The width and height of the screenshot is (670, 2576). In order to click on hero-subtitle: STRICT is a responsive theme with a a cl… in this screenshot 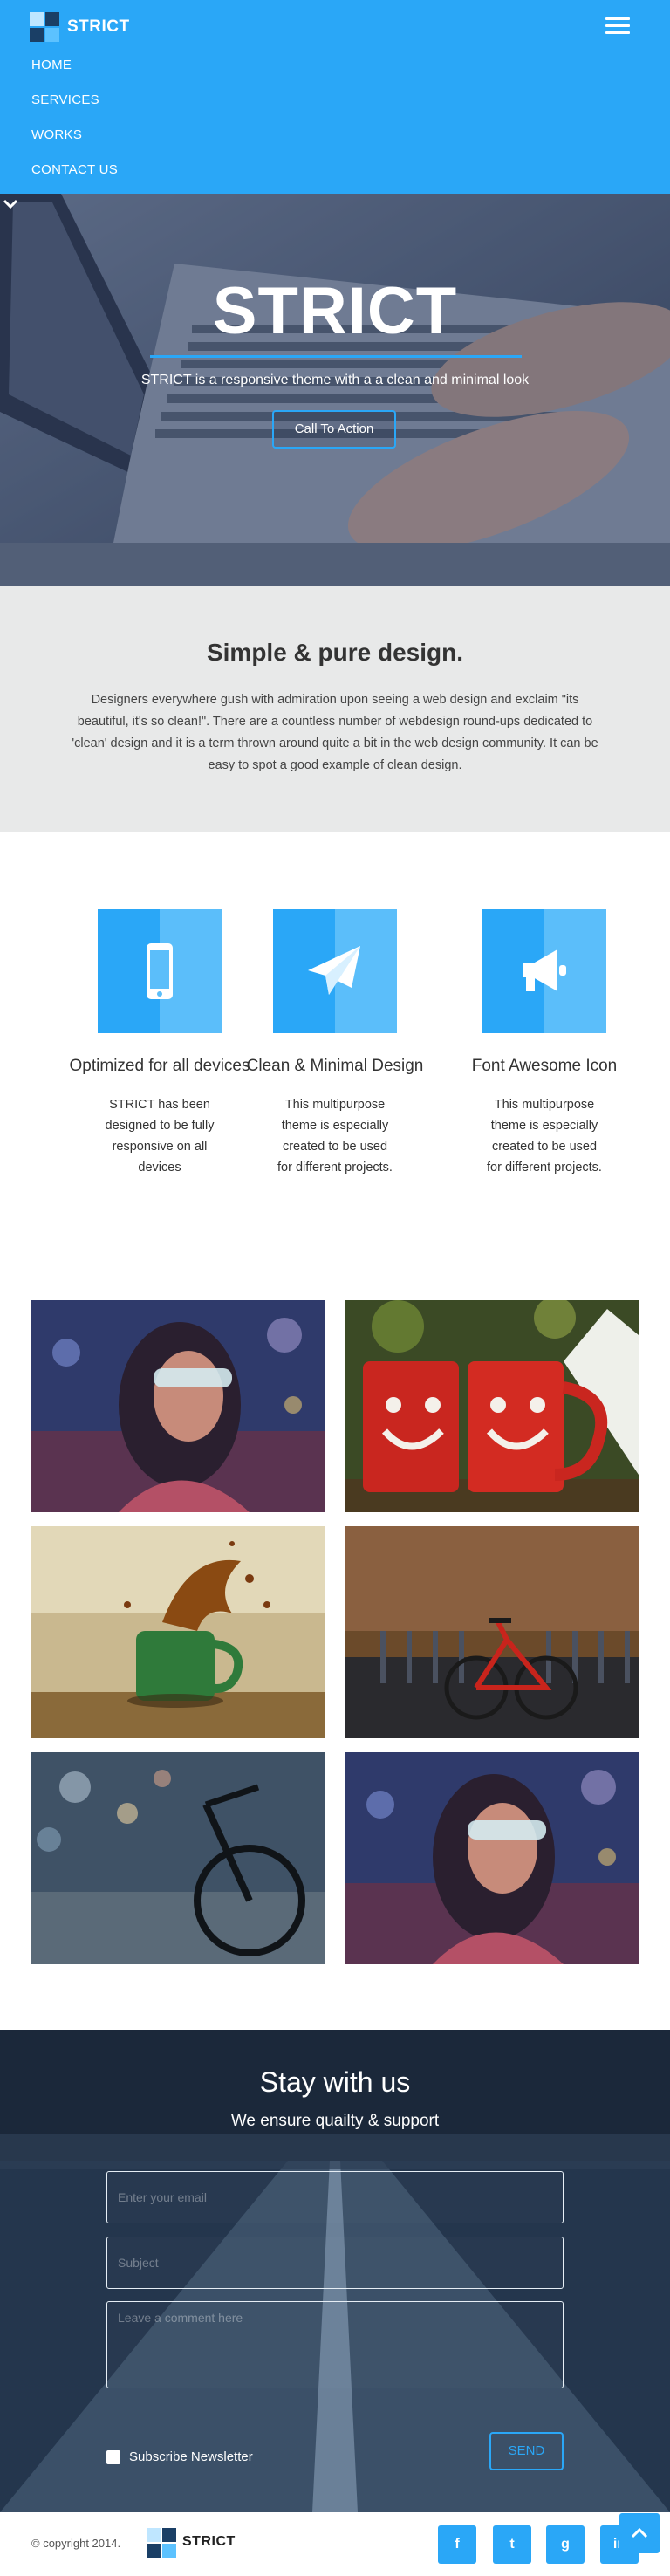, I will do `click(335, 380)`.